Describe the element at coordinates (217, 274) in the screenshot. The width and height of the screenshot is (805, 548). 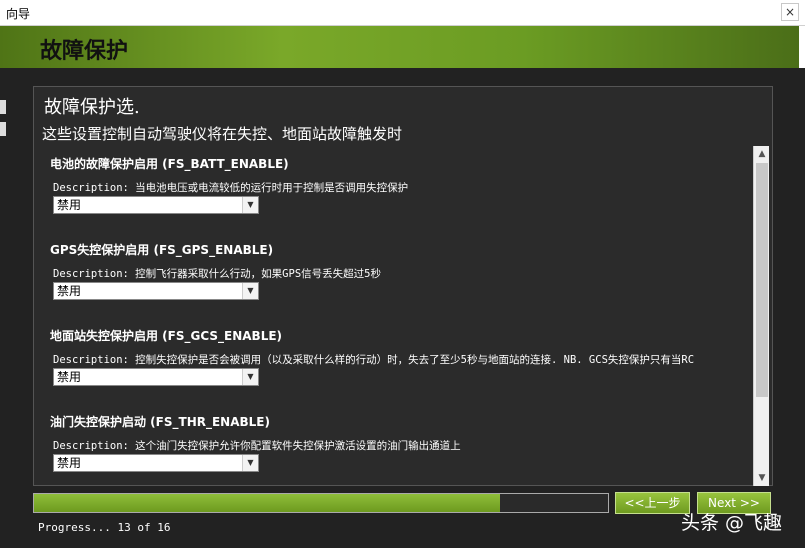
I see `setting-description: Description: 控制飞行器采取什么行动，如果GPS信号丢失超过5秒` at that location.